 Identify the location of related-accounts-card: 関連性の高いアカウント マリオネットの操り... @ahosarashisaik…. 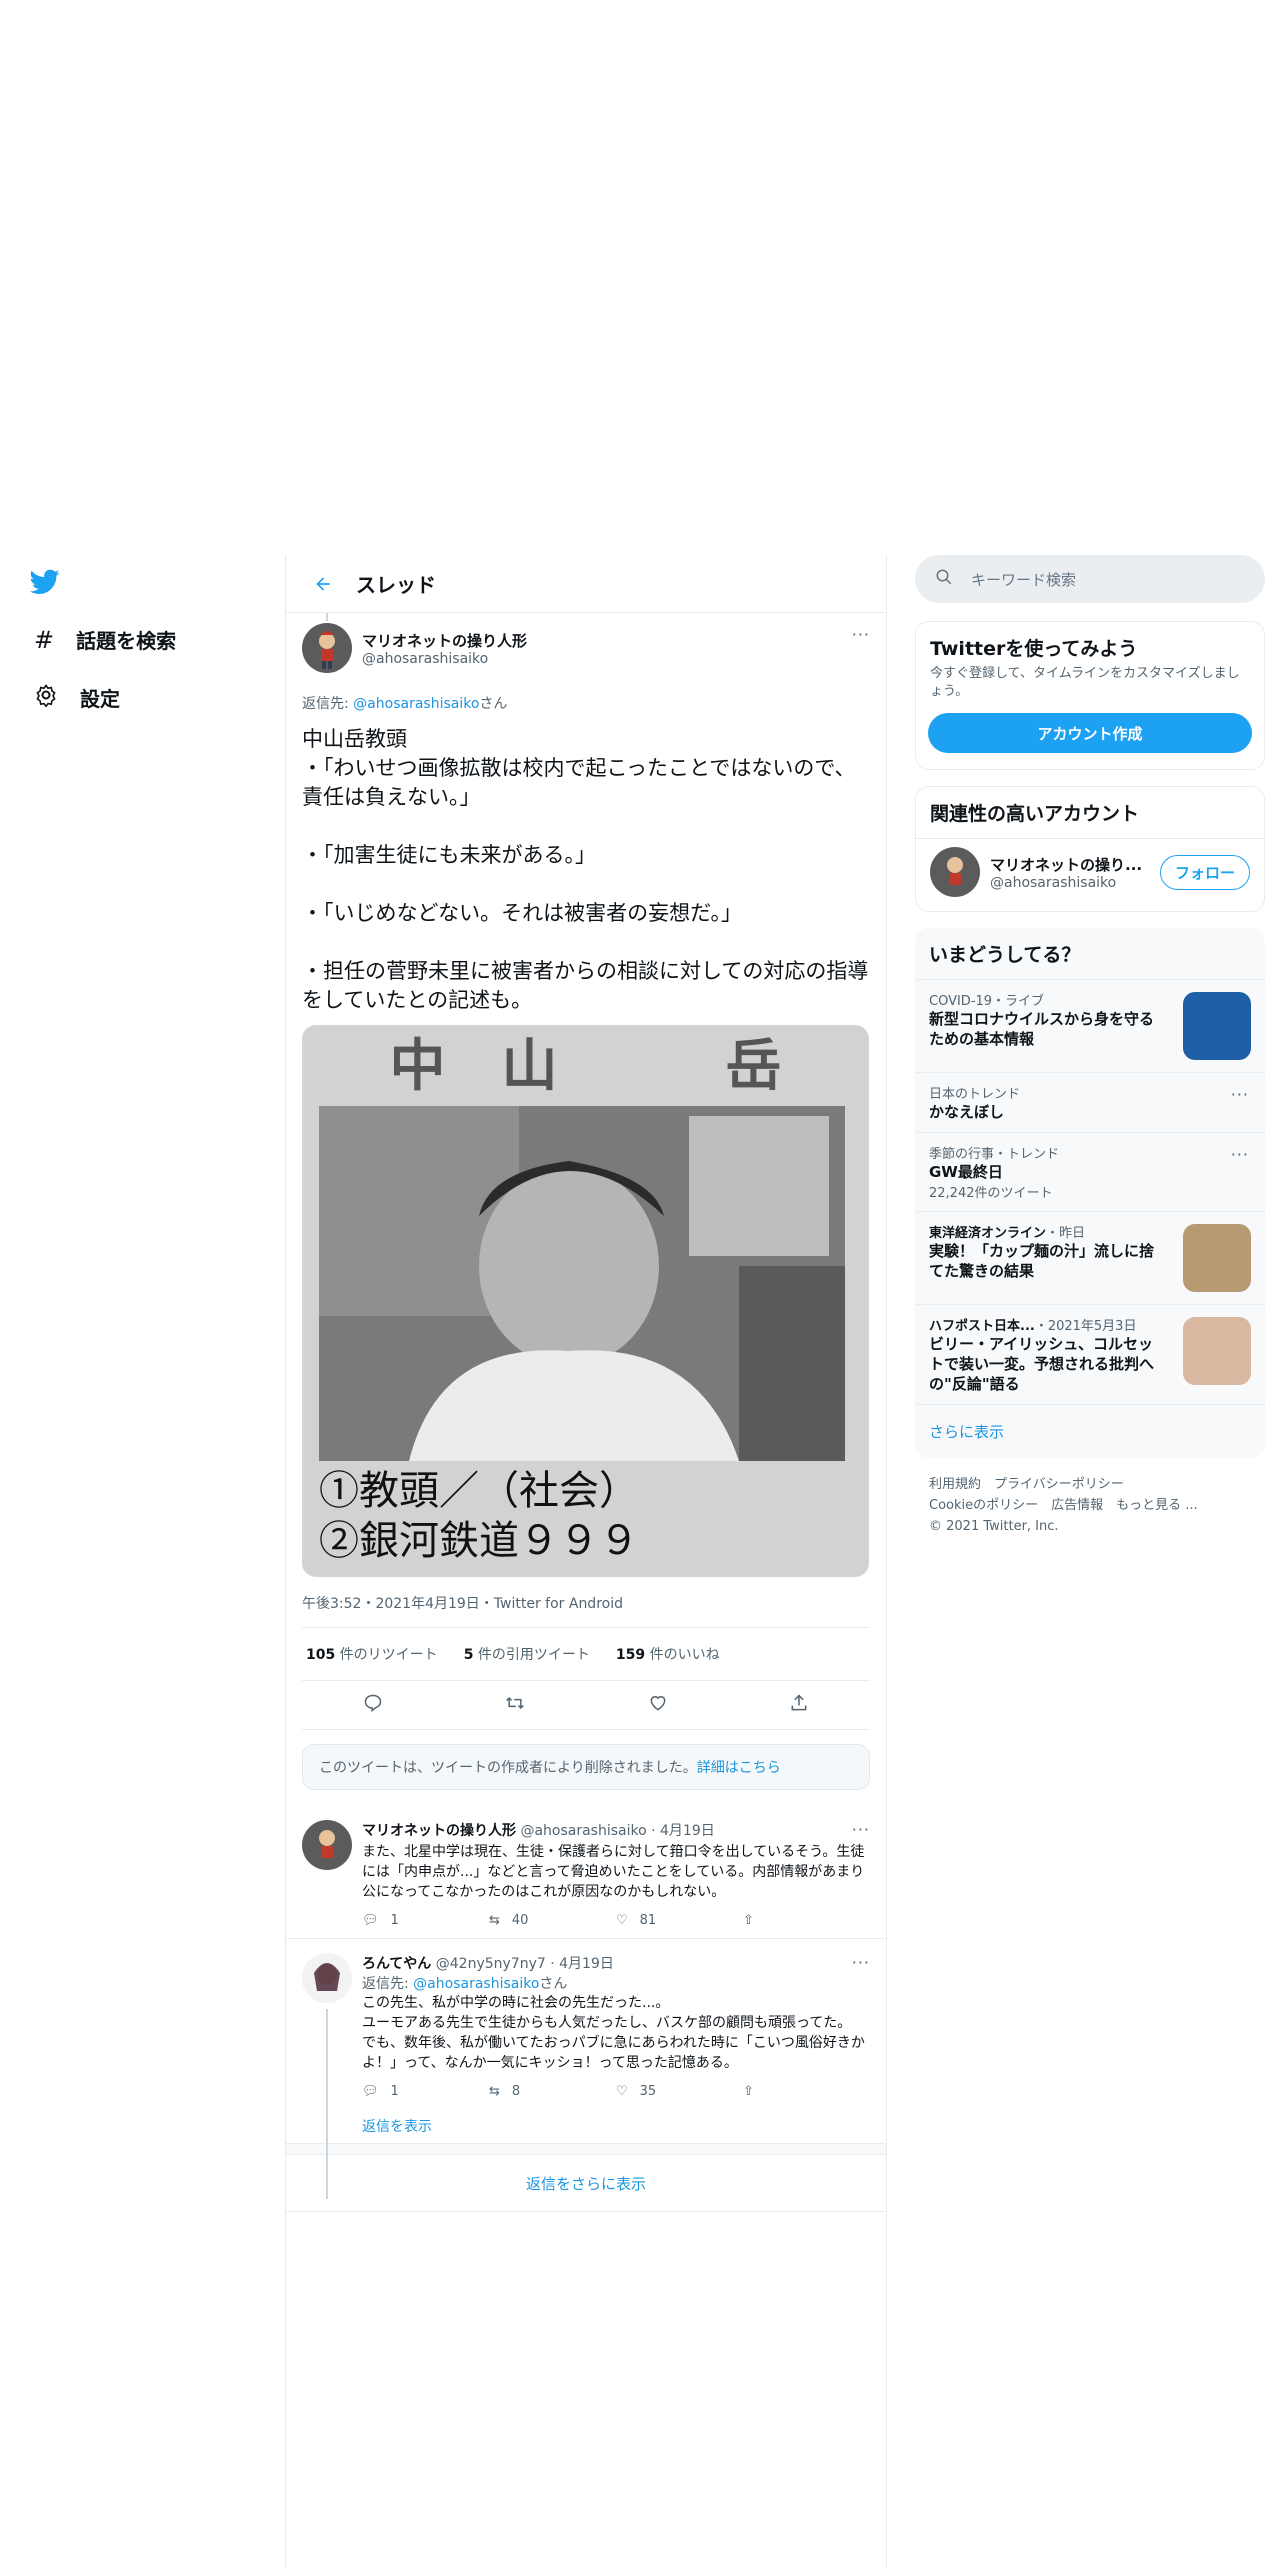
(1090, 849).